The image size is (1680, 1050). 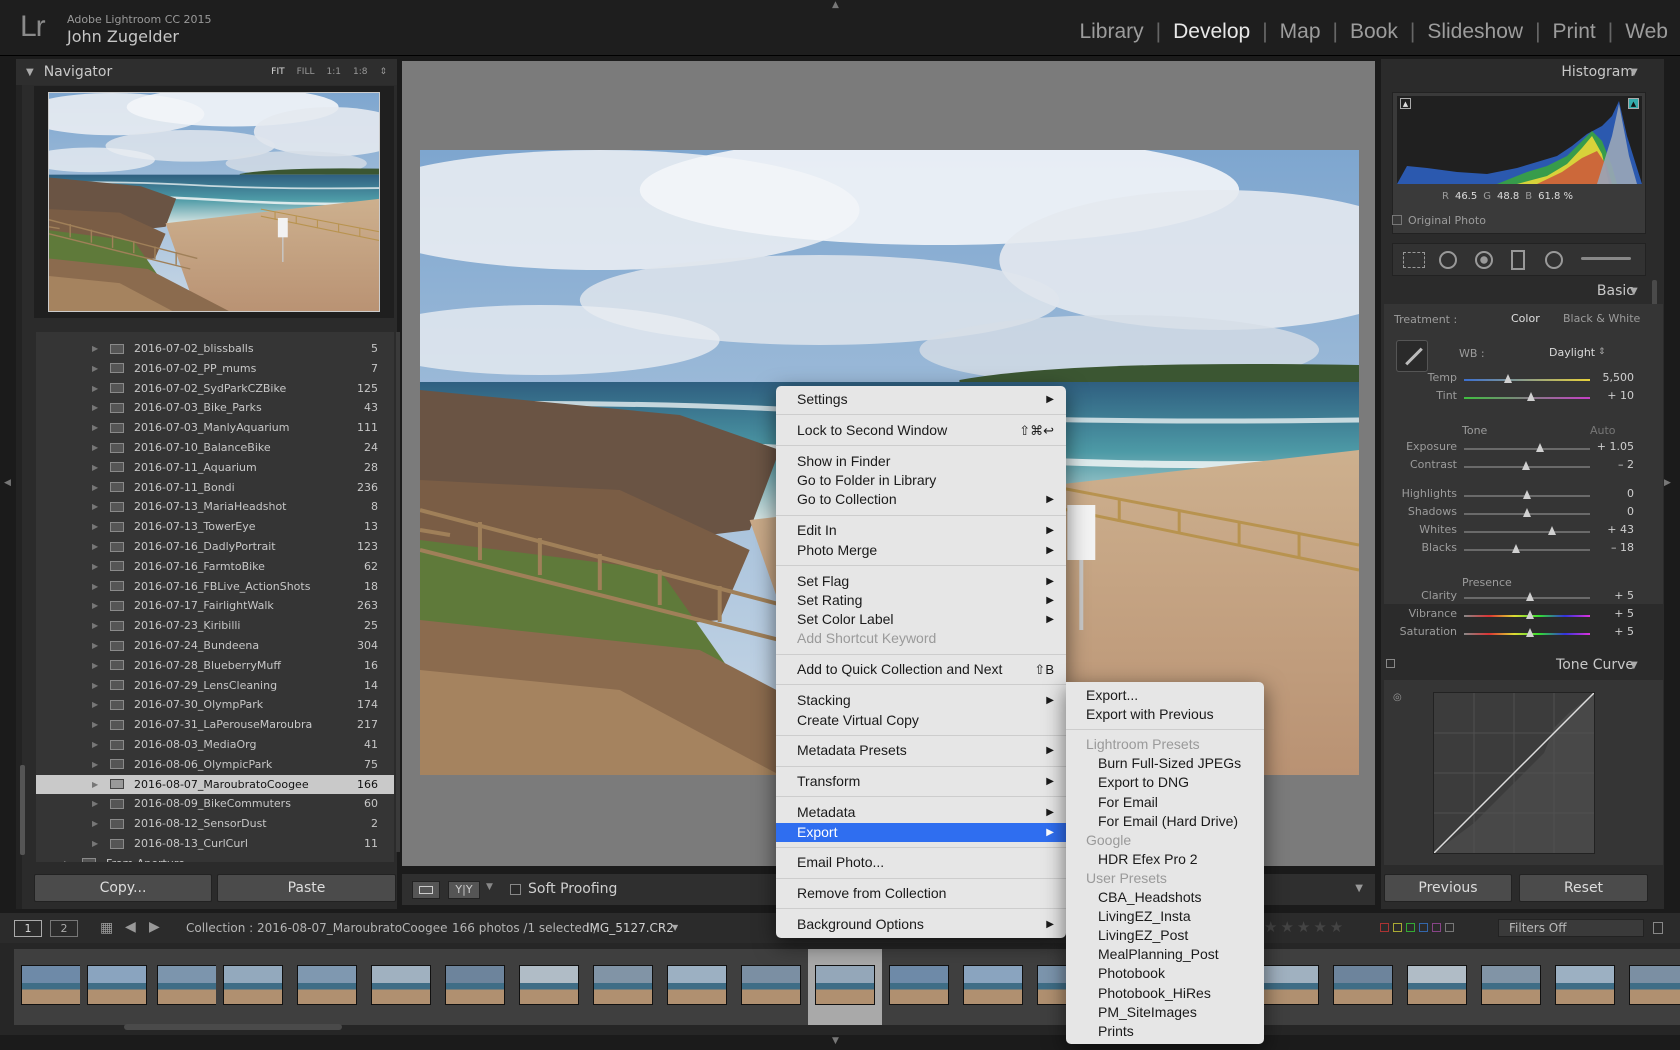 What do you see at coordinates (1667, 483) in the screenshot?
I see `right-panel-toggle-icon: ▶` at bounding box center [1667, 483].